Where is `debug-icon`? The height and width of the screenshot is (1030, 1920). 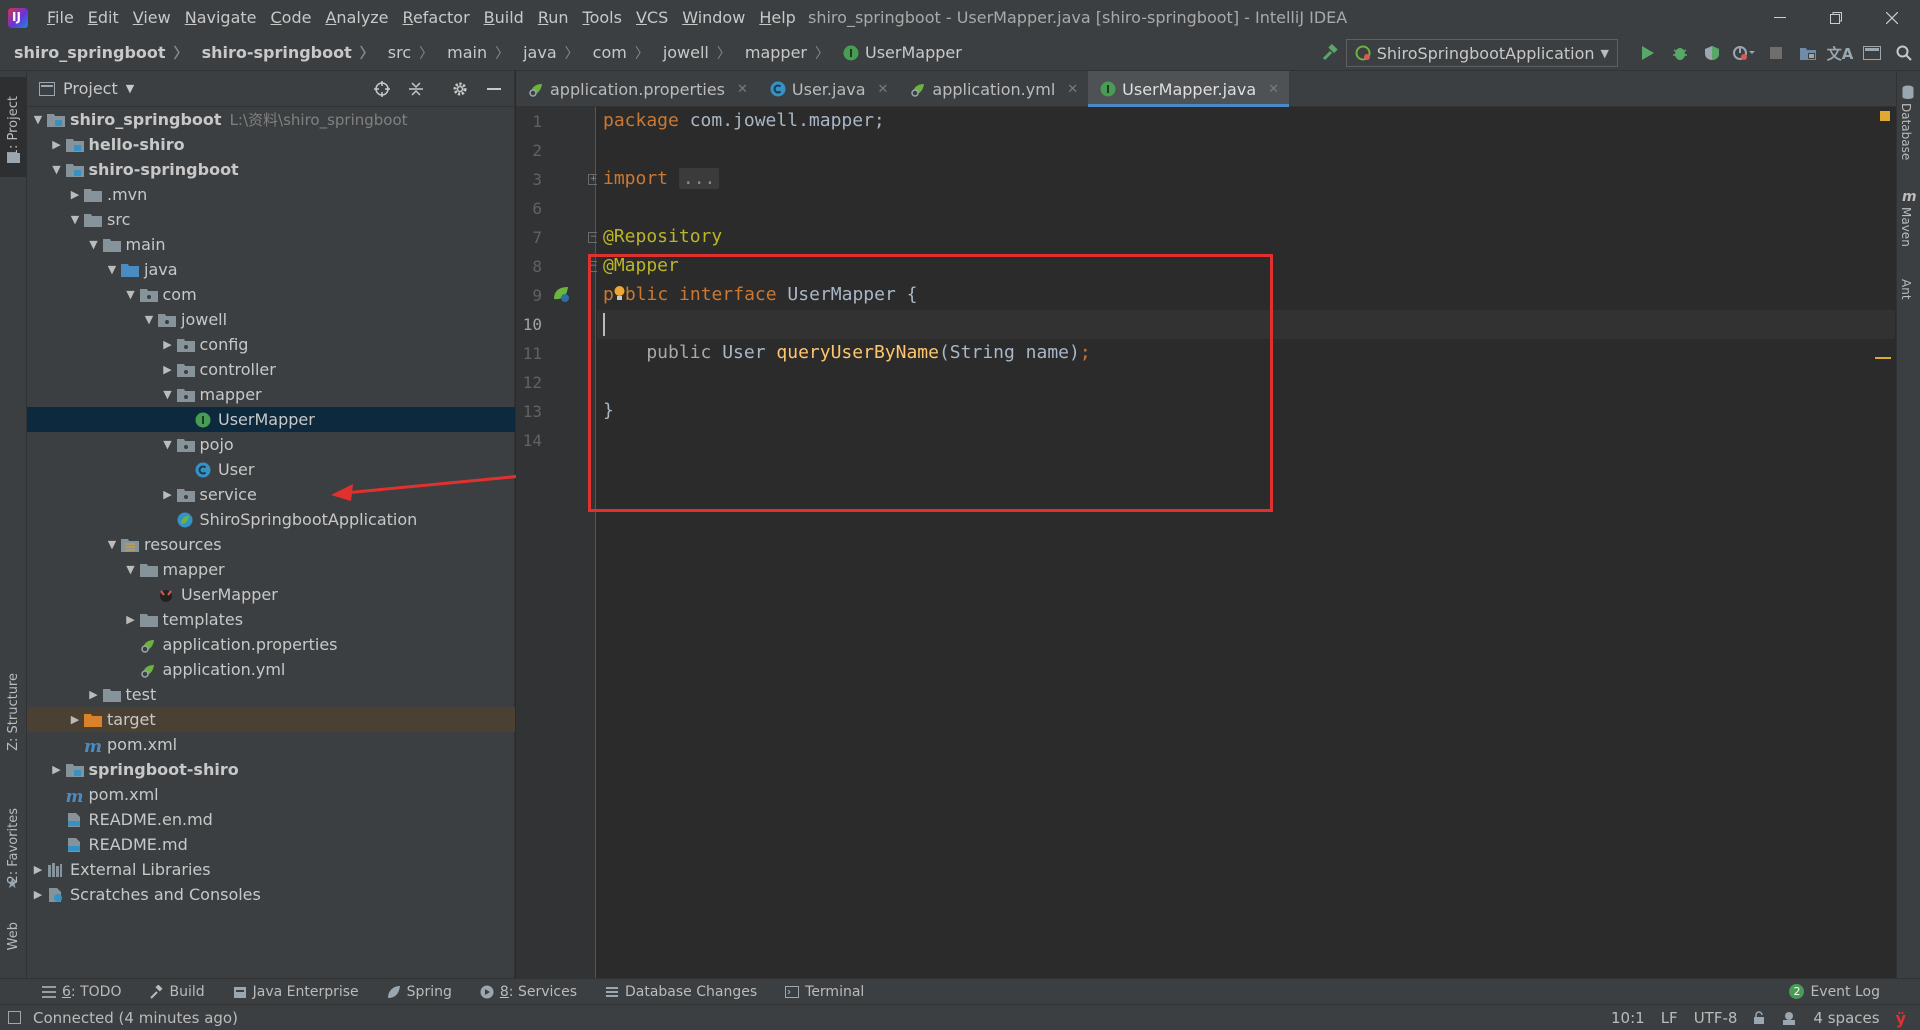 debug-icon is located at coordinates (1680, 53).